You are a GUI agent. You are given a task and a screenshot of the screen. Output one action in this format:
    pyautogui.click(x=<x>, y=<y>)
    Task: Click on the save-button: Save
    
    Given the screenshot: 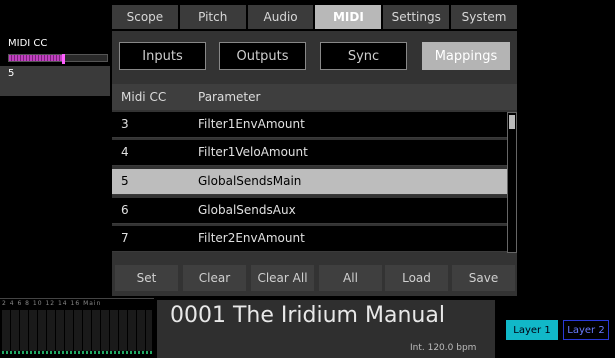 What is the action you would take?
    pyautogui.click(x=483, y=278)
    